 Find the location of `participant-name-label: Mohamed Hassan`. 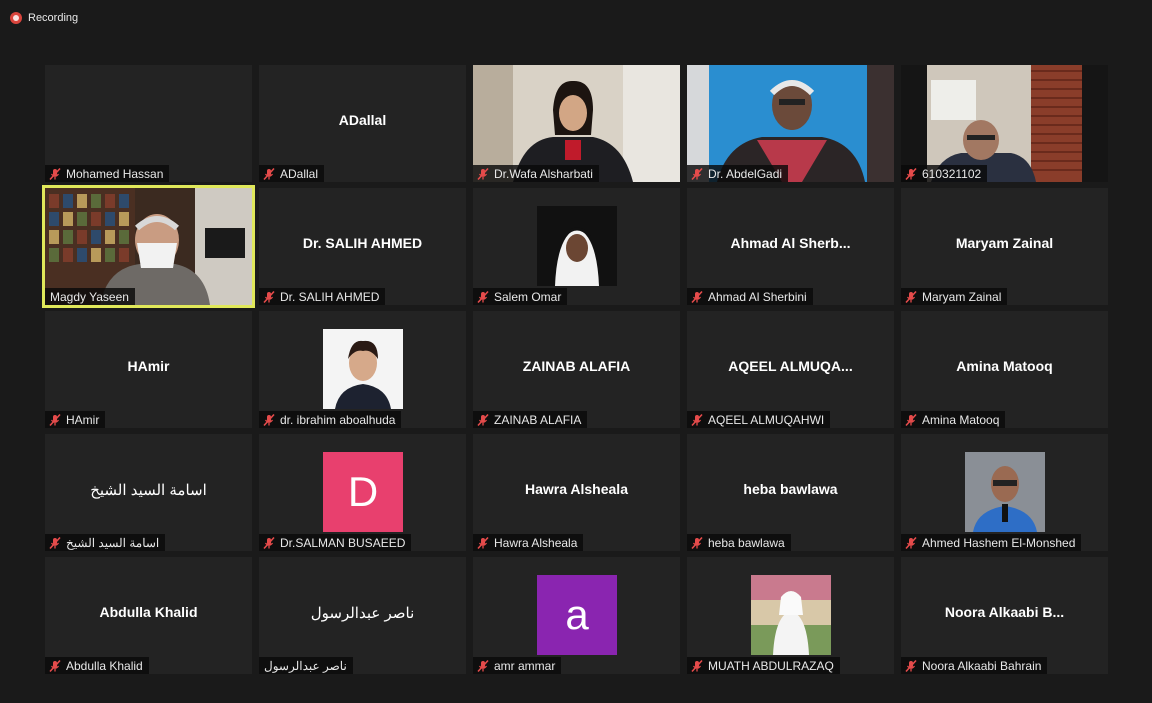

participant-name-label: Mohamed Hassan is located at coordinates (107, 173).